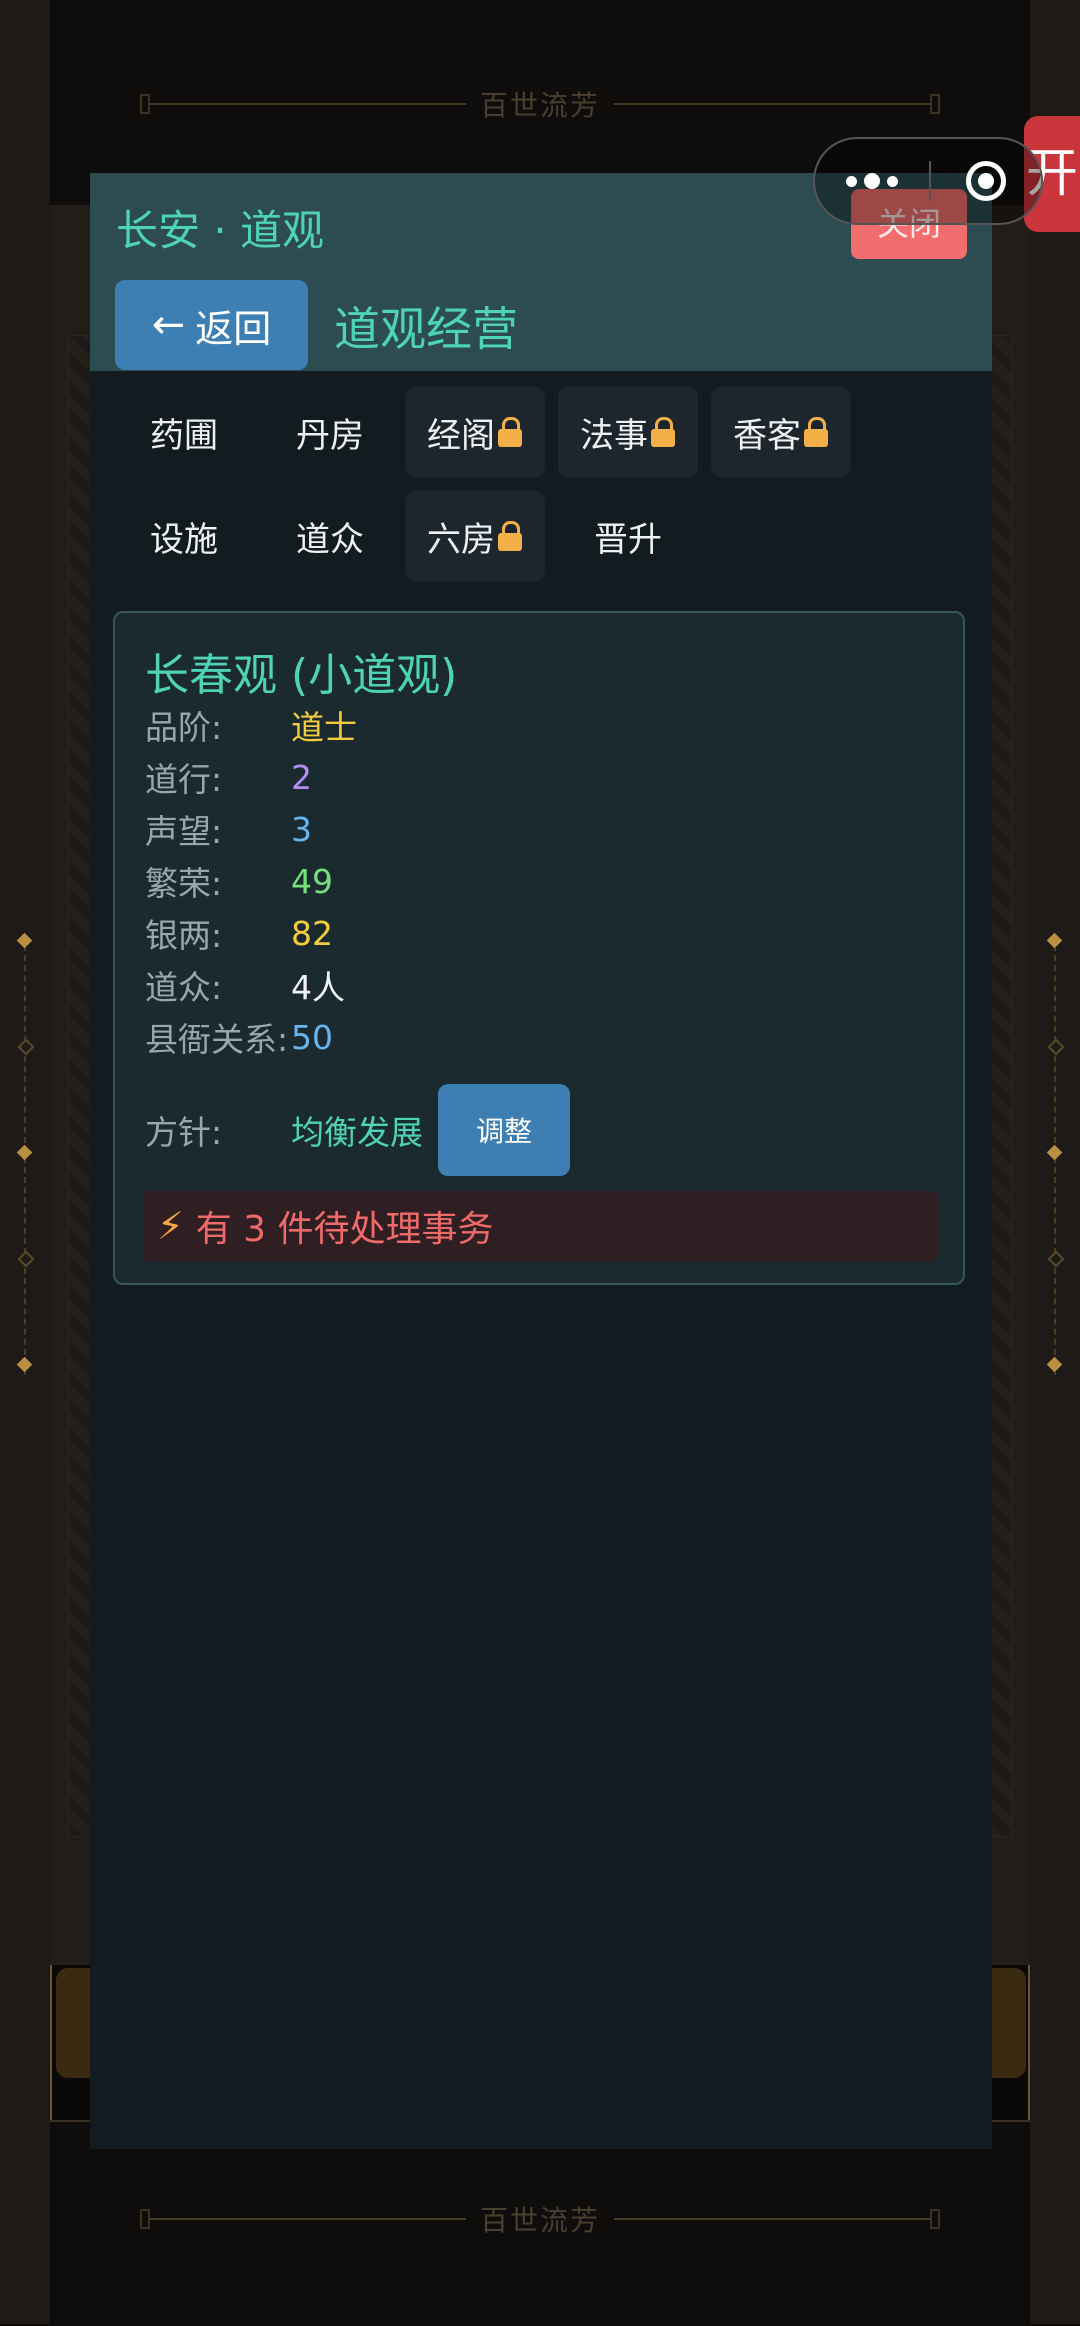 The image size is (1080, 2326). I want to click on stat-value: 82, so click(312, 933).